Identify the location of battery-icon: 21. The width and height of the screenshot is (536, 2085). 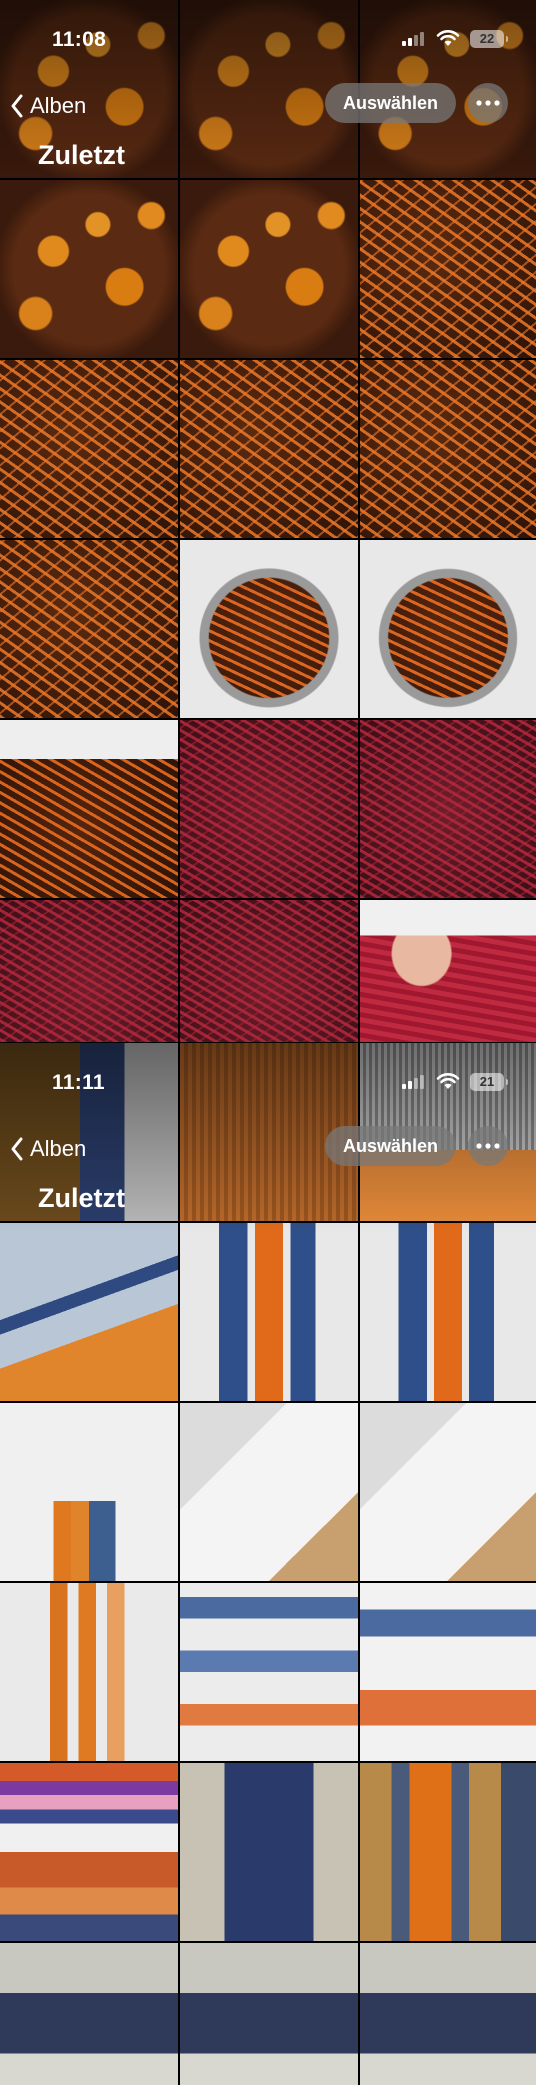
(489, 1082).